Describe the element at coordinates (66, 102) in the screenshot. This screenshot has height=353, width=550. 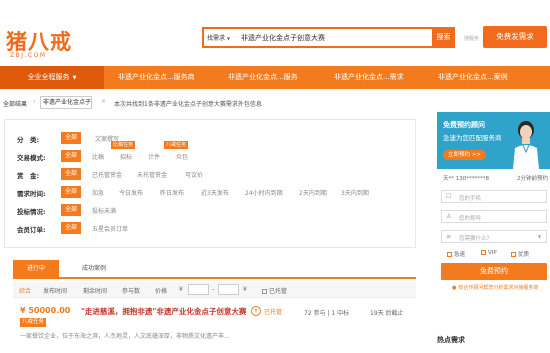
I see `breadcrumb-keyword-tag: 非遗产业化金点子` at that location.